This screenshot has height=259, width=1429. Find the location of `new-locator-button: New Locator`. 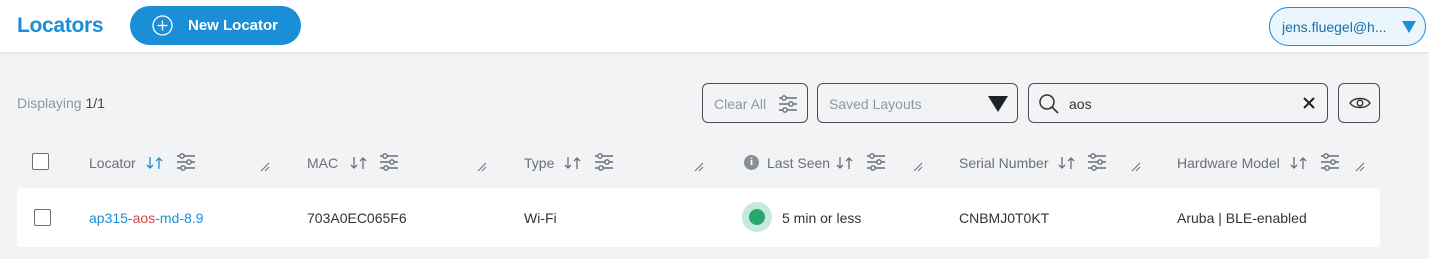

new-locator-button: New Locator is located at coordinates (215, 25).